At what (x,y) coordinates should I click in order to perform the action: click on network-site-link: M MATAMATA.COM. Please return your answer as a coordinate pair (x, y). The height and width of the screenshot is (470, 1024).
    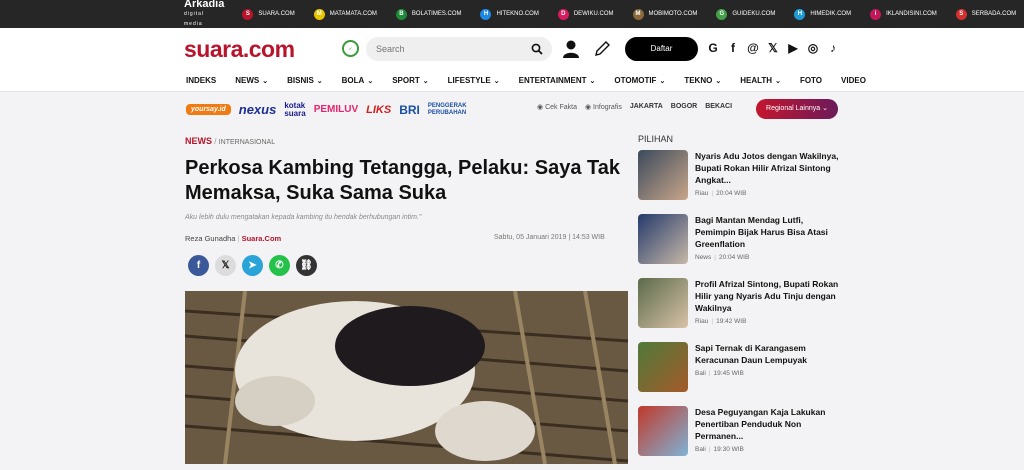
    Looking at the image, I should click on (345, 14).